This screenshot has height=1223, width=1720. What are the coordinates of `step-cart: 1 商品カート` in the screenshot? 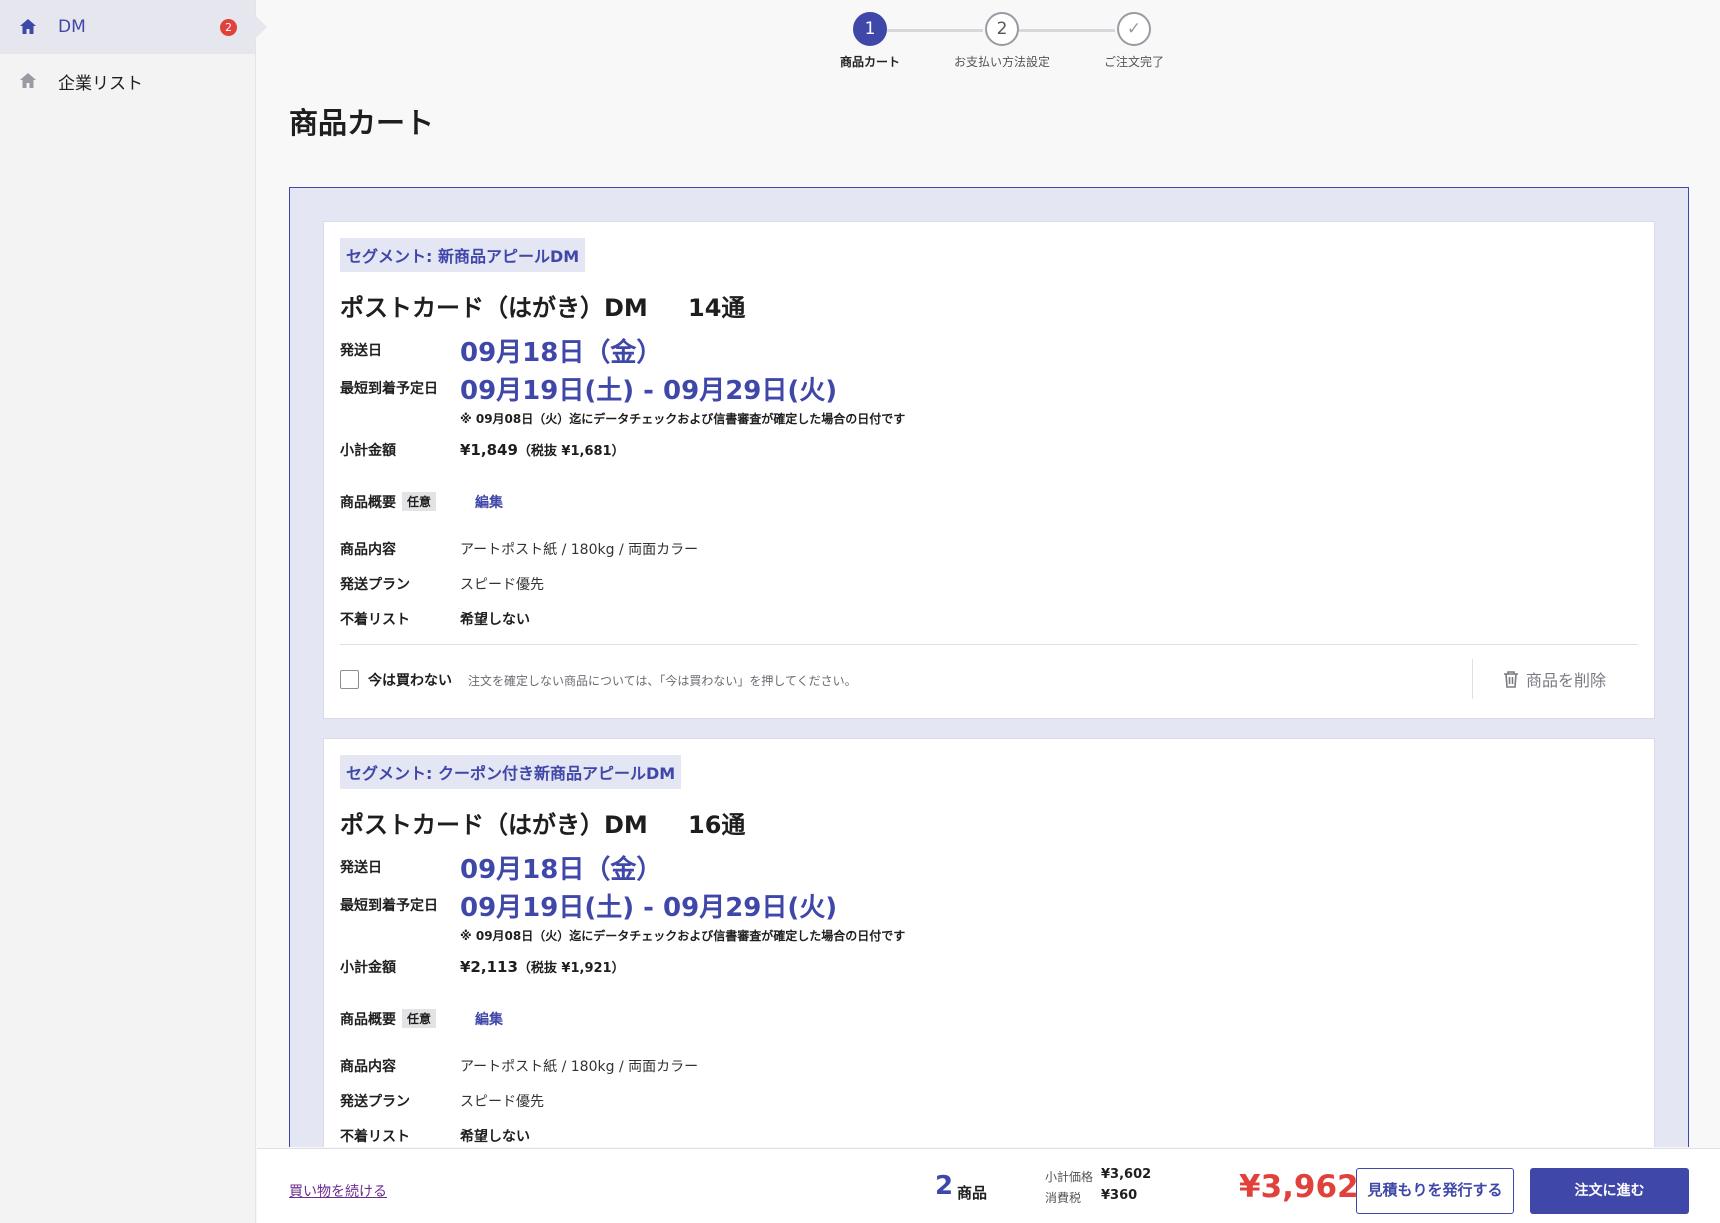 It's located at (870, 41).